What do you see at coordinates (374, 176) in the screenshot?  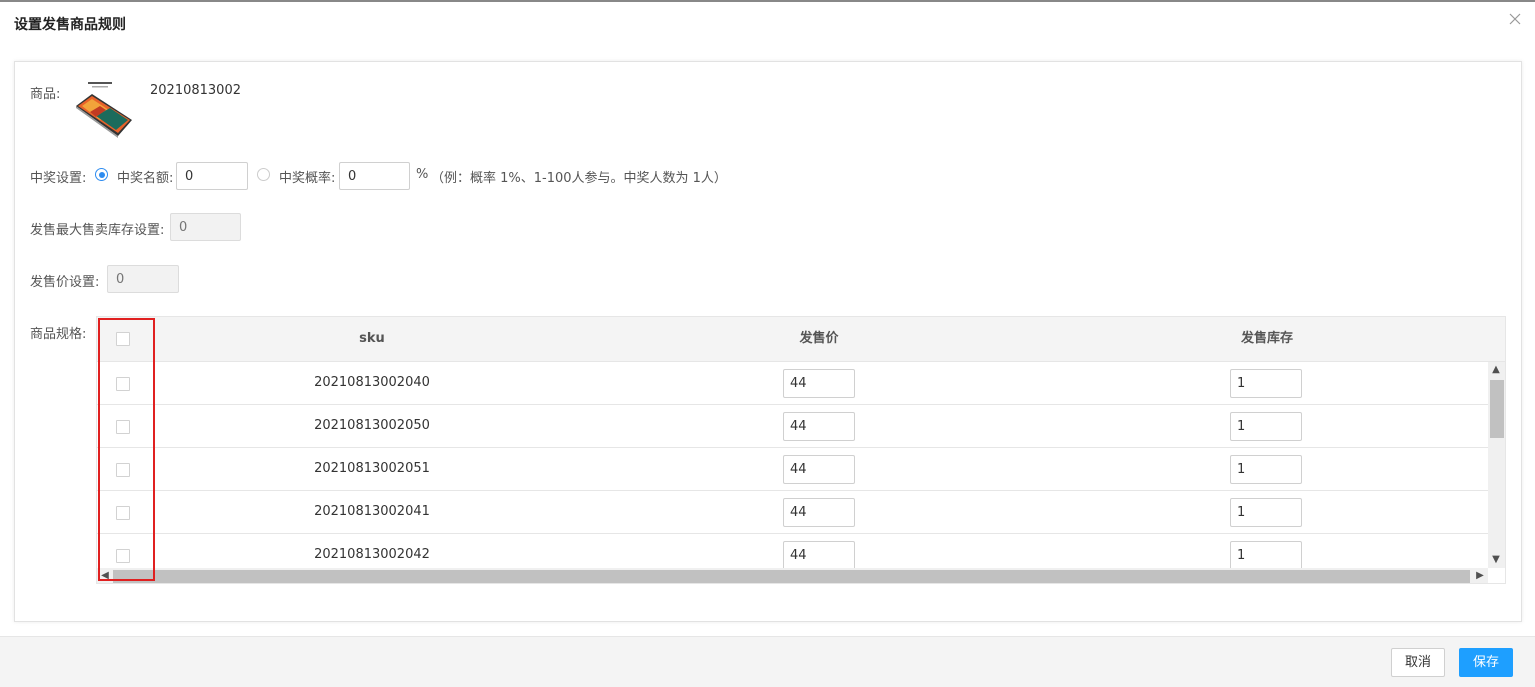 I see `prize-rate-input` at bounding box center [374, 176].